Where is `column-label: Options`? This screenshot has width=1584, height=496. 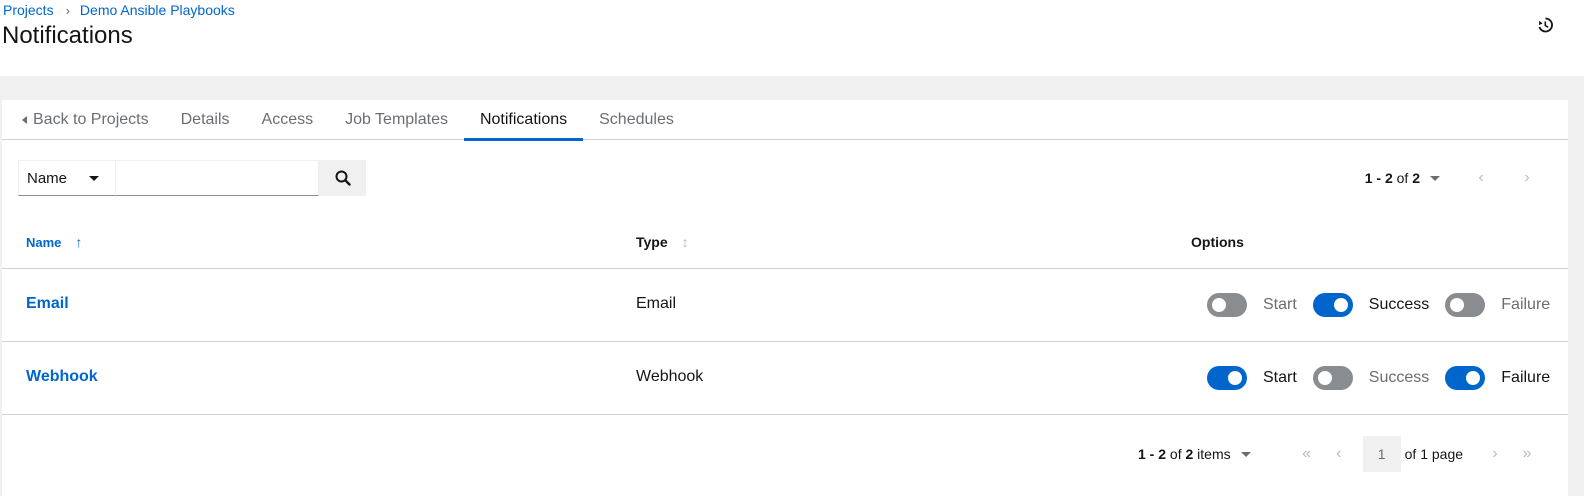
column-label: Options is located at coordinates (1217, 242).